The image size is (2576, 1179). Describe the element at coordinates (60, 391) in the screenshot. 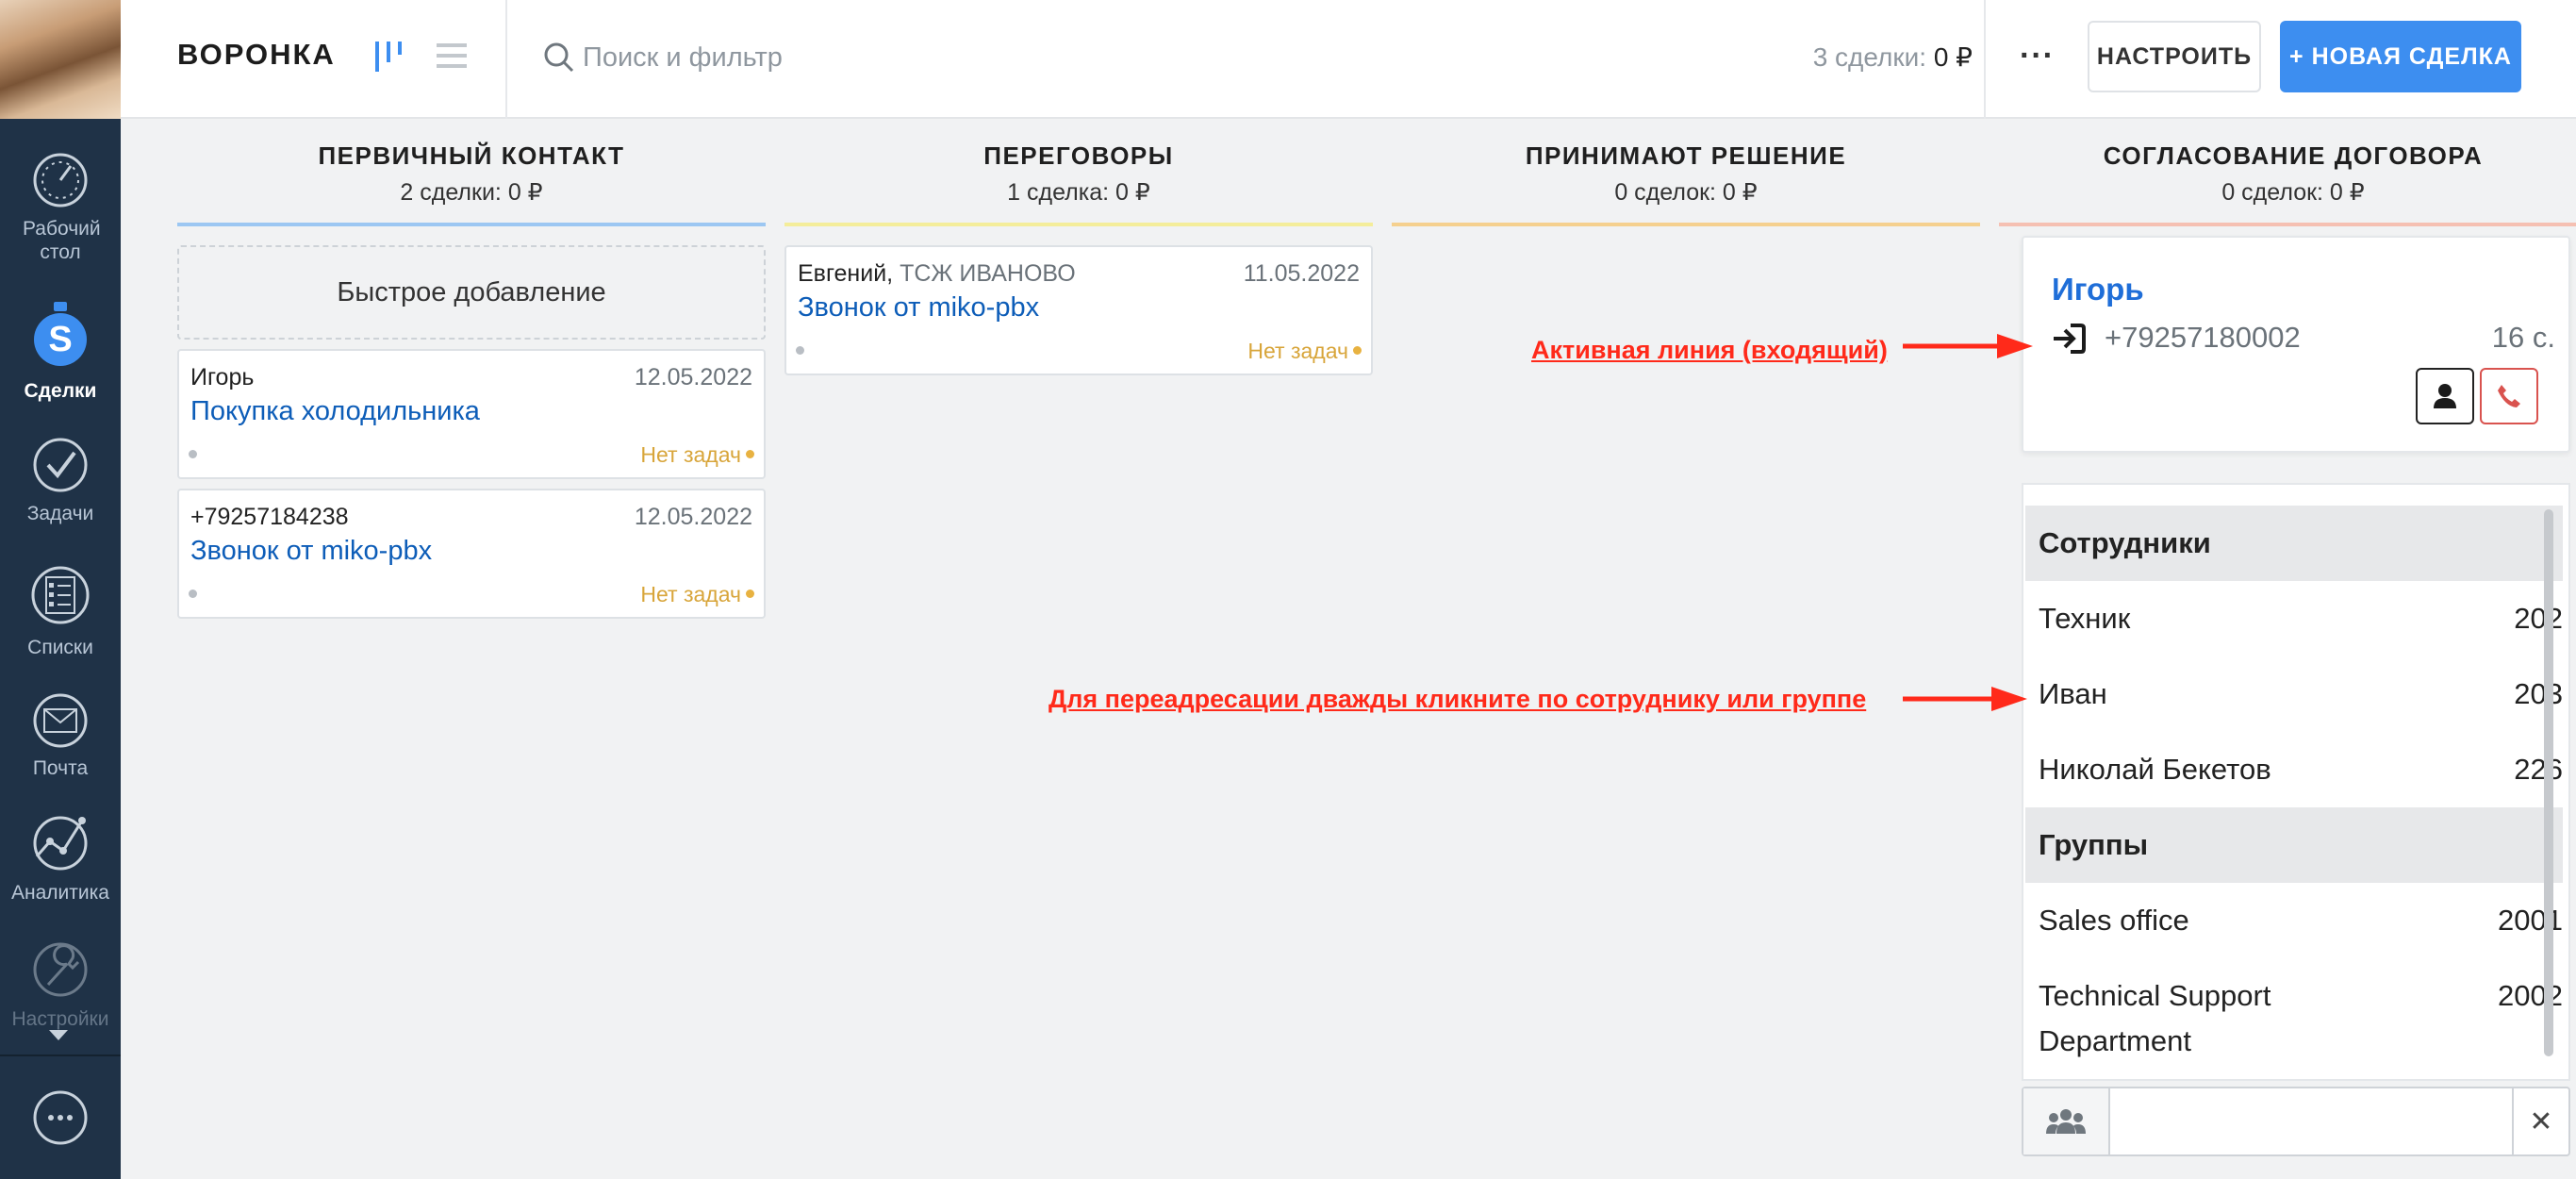

I see `sidebar-item-label: Сделки` at that location.